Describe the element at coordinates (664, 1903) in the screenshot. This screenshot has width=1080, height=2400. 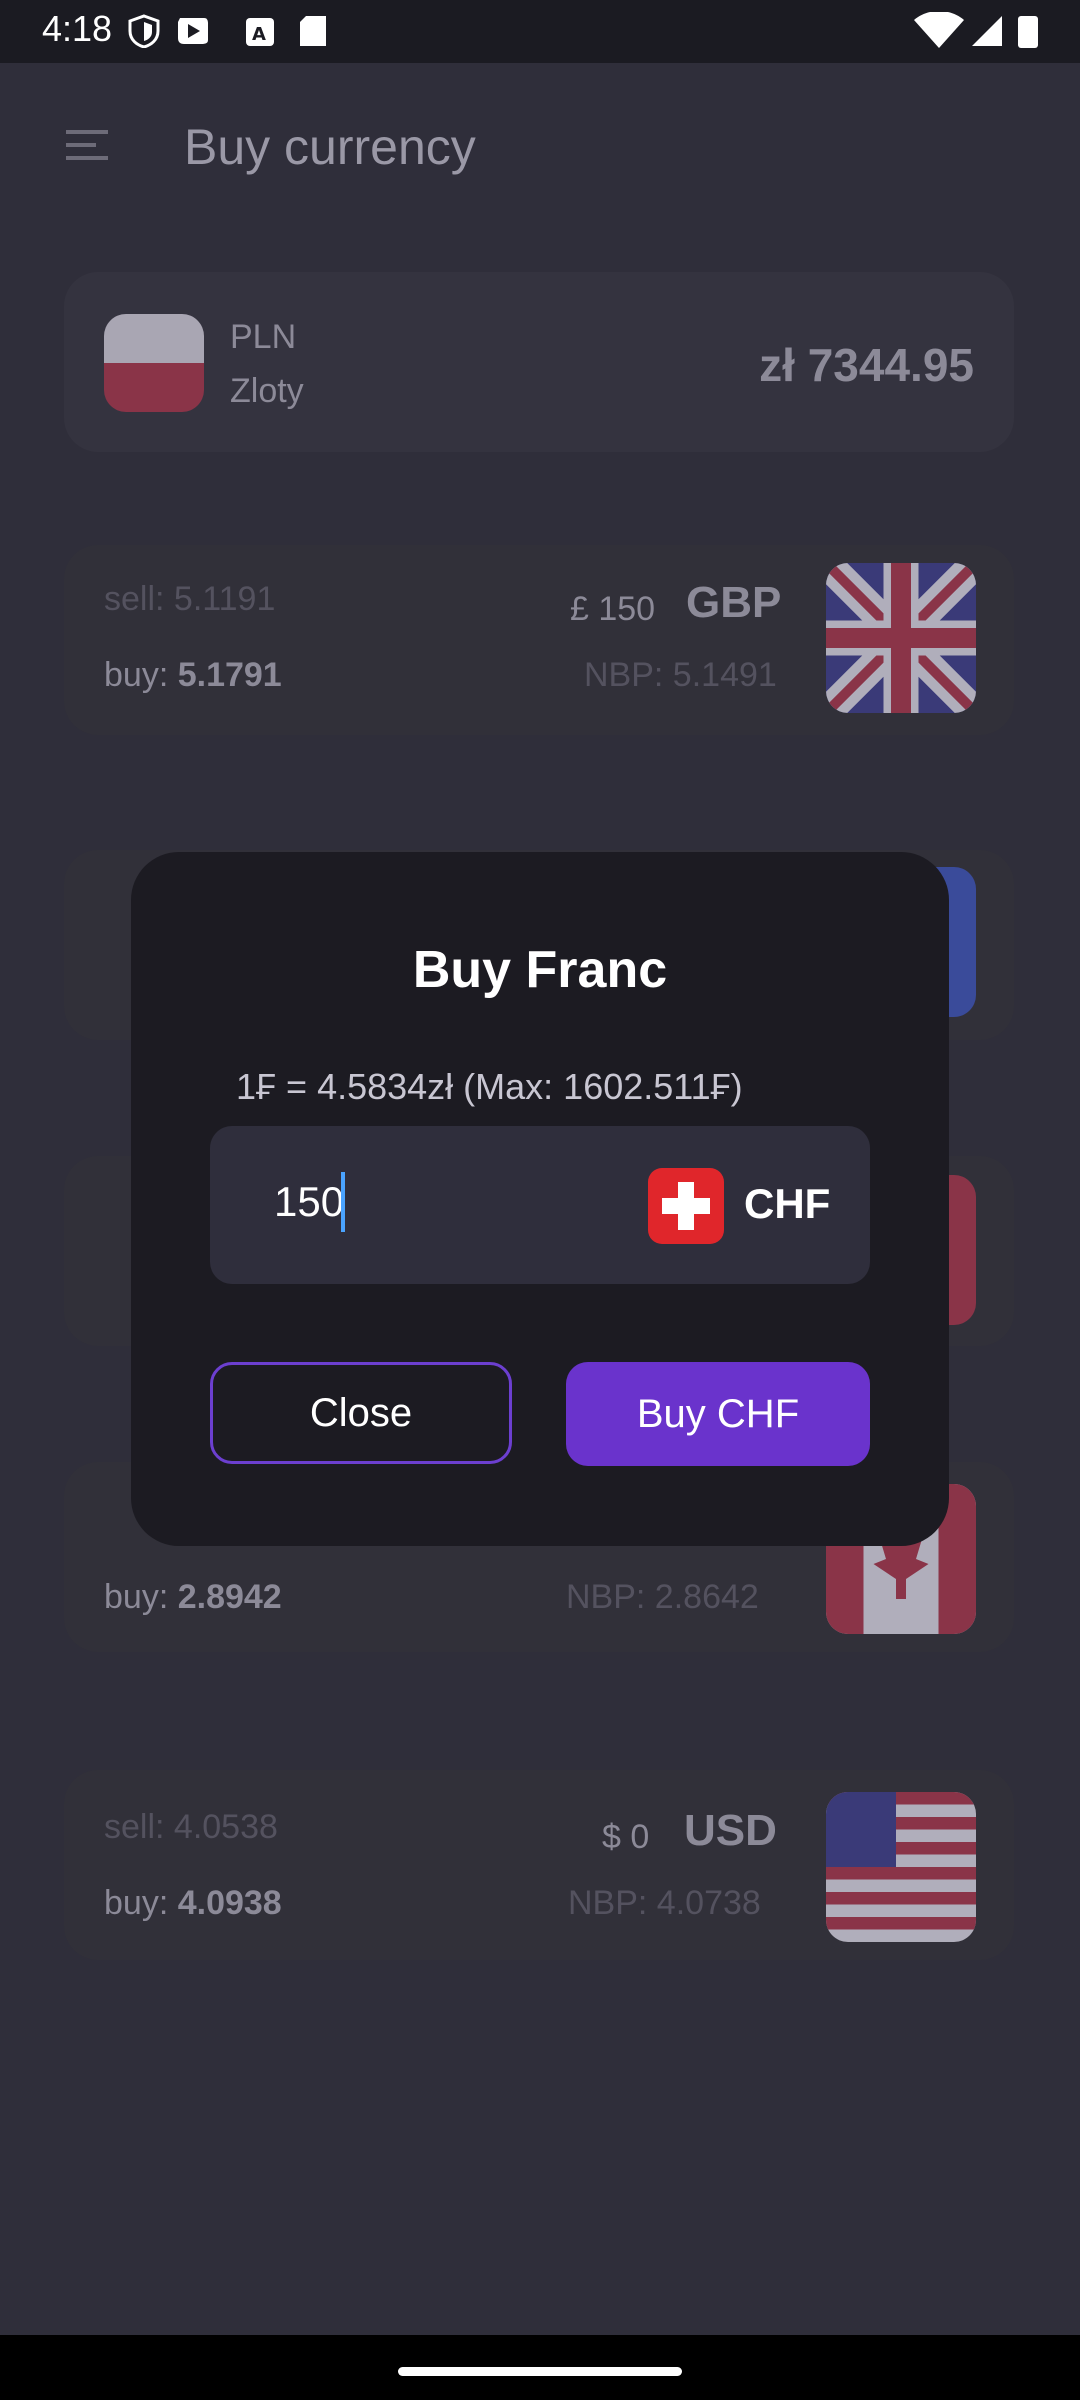
I see `nbp-rate: NBP: 4.0738` at that location.